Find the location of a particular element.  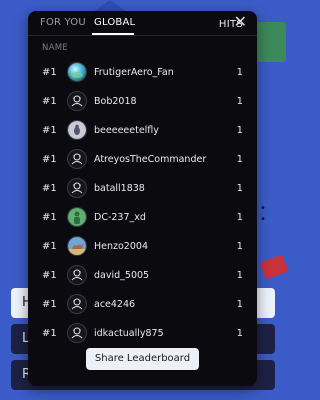

background-dots: • • is located at coordinates (266, 214).